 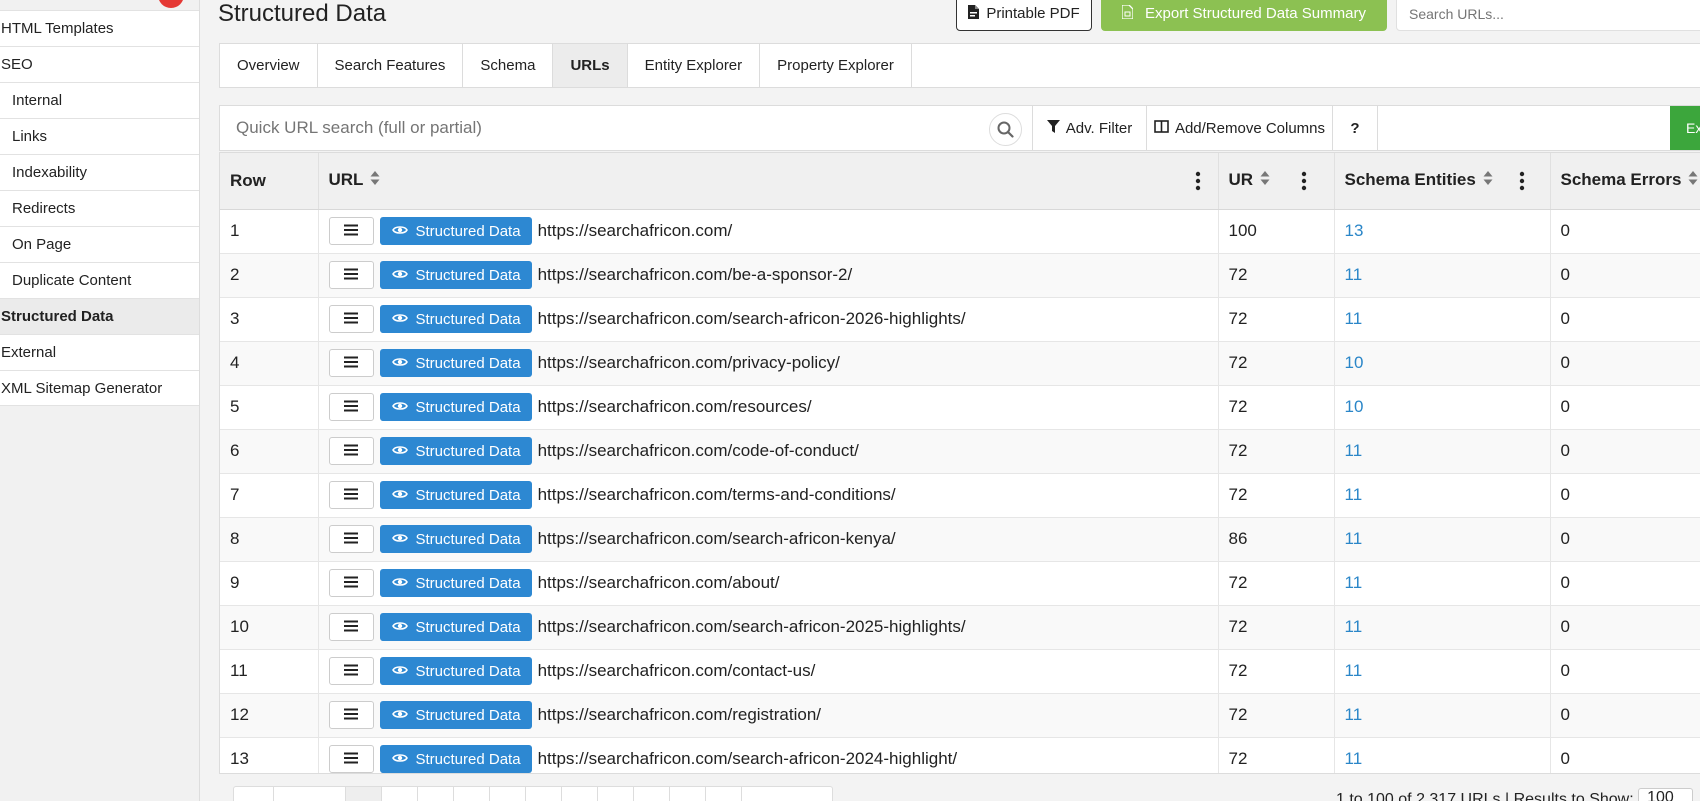 What do you see at coordinates (310, 794) in the screenshot?
I see `pagination-prev` at bounding box center [310, 794].